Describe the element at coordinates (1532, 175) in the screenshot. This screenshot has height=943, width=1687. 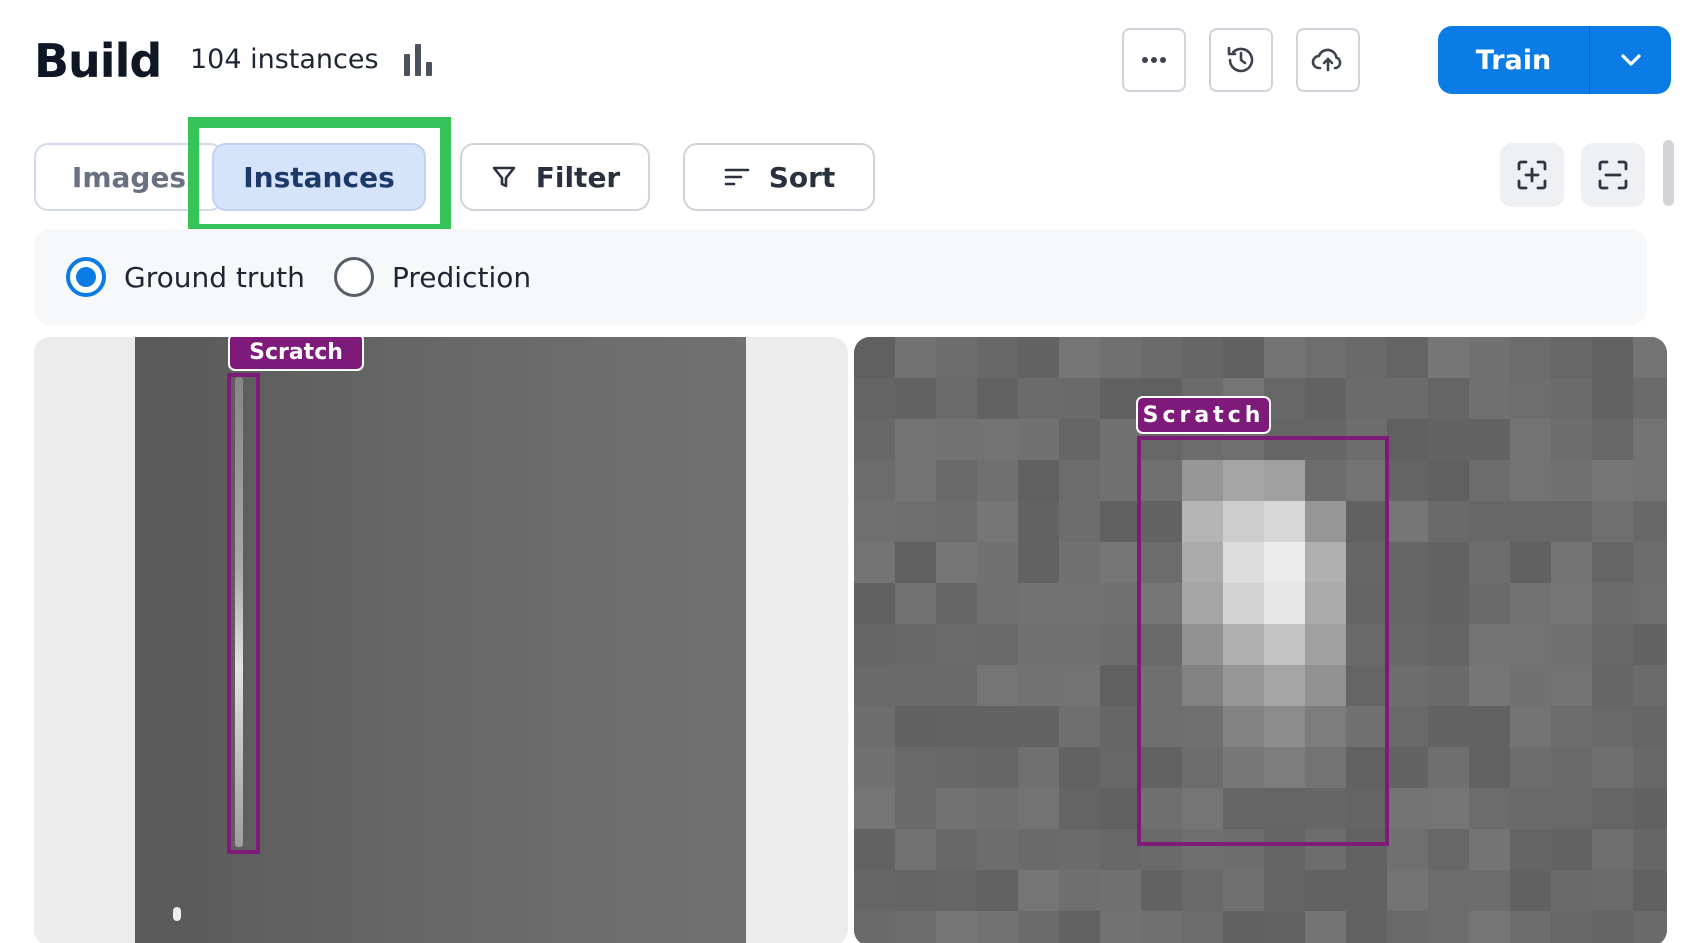
I see `zoom-in-button` at that location.